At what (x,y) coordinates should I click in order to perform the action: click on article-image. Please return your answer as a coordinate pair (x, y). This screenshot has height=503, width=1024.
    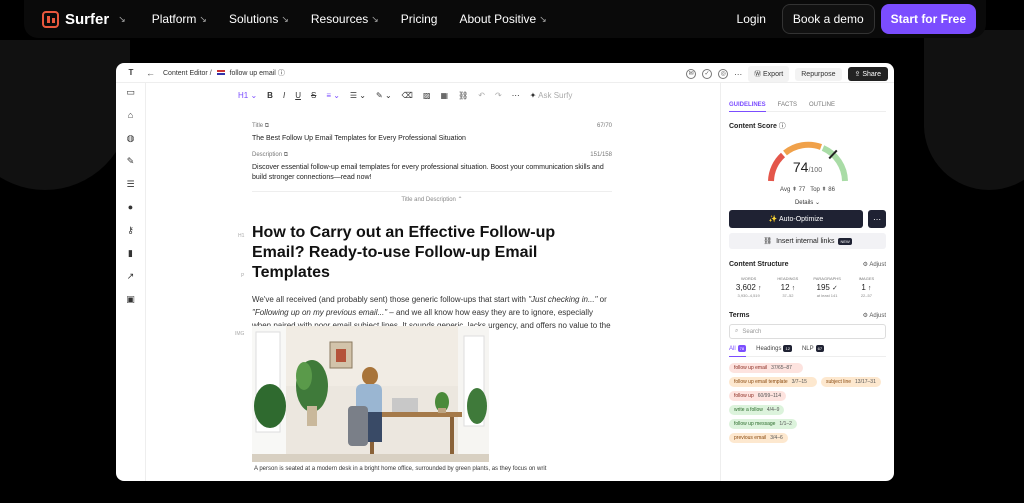
    Looking at the image, I should click on (370, 394).